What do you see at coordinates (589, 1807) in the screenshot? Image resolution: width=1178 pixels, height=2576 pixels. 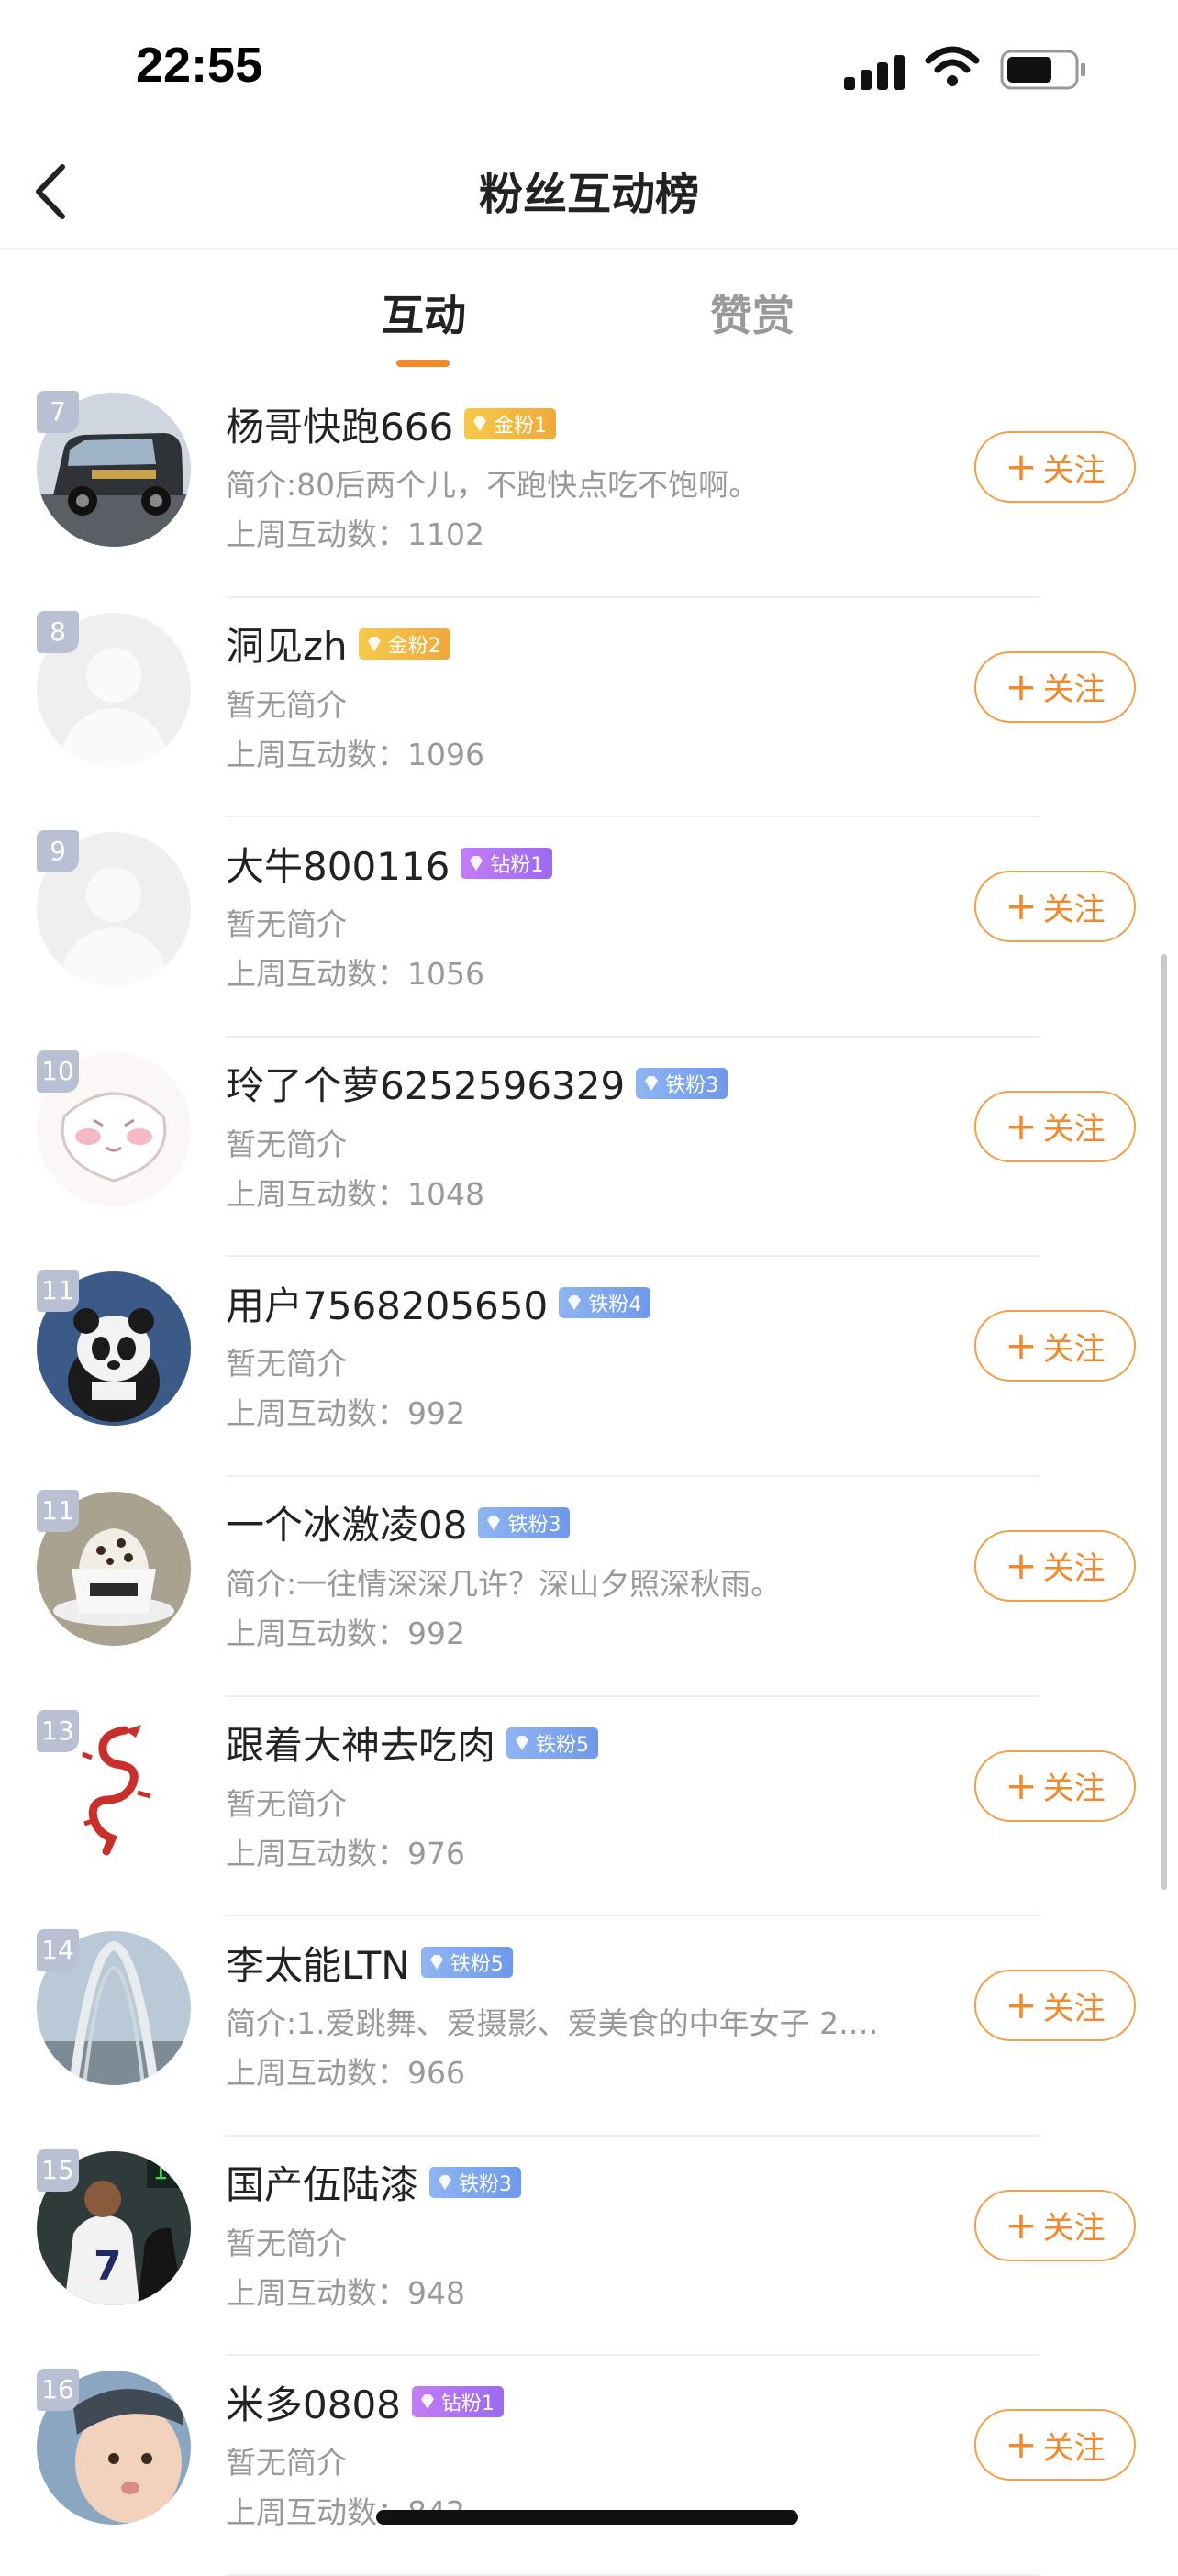 I see `fan-list-item-13: 13 跟着大神去吃肉 铁粉5 暂无简介 上周互动数：976 + 关注` at bounding box center [589, 1807].